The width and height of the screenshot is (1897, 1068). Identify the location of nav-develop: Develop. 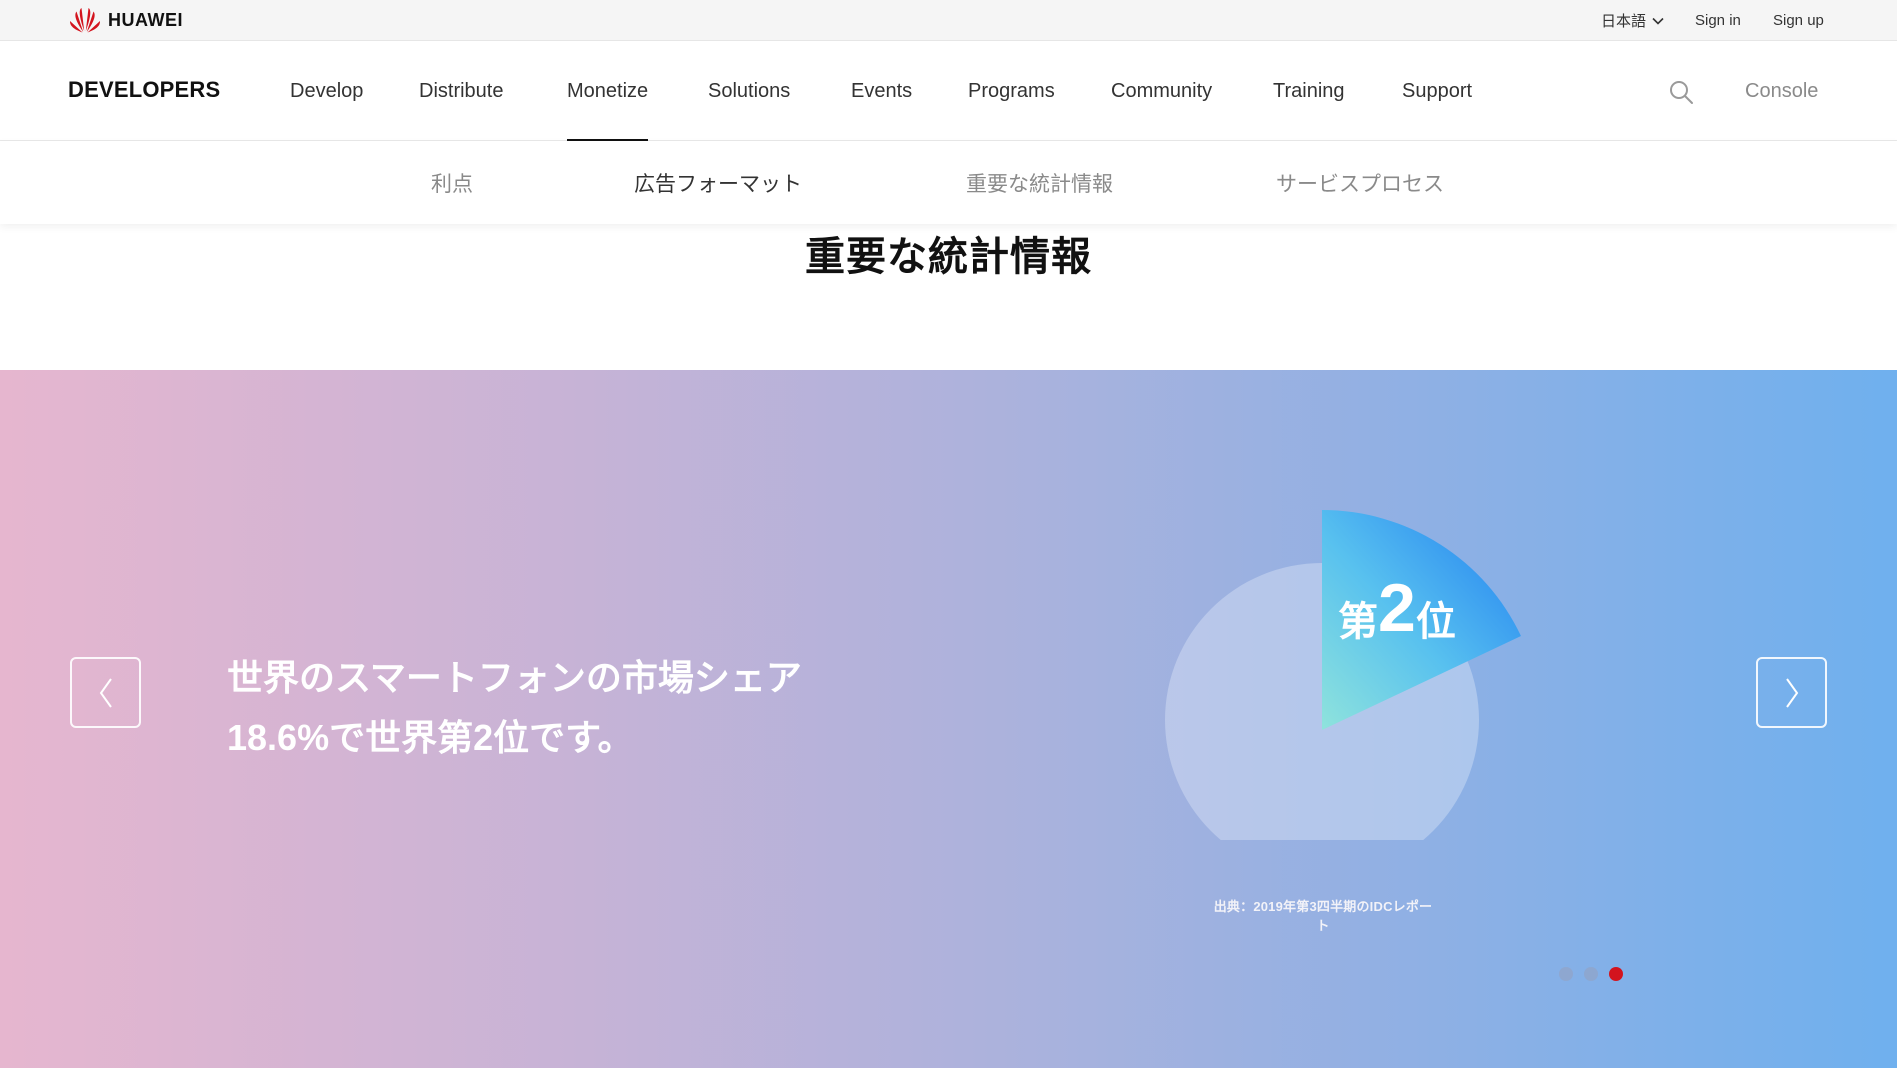
(326, 91).